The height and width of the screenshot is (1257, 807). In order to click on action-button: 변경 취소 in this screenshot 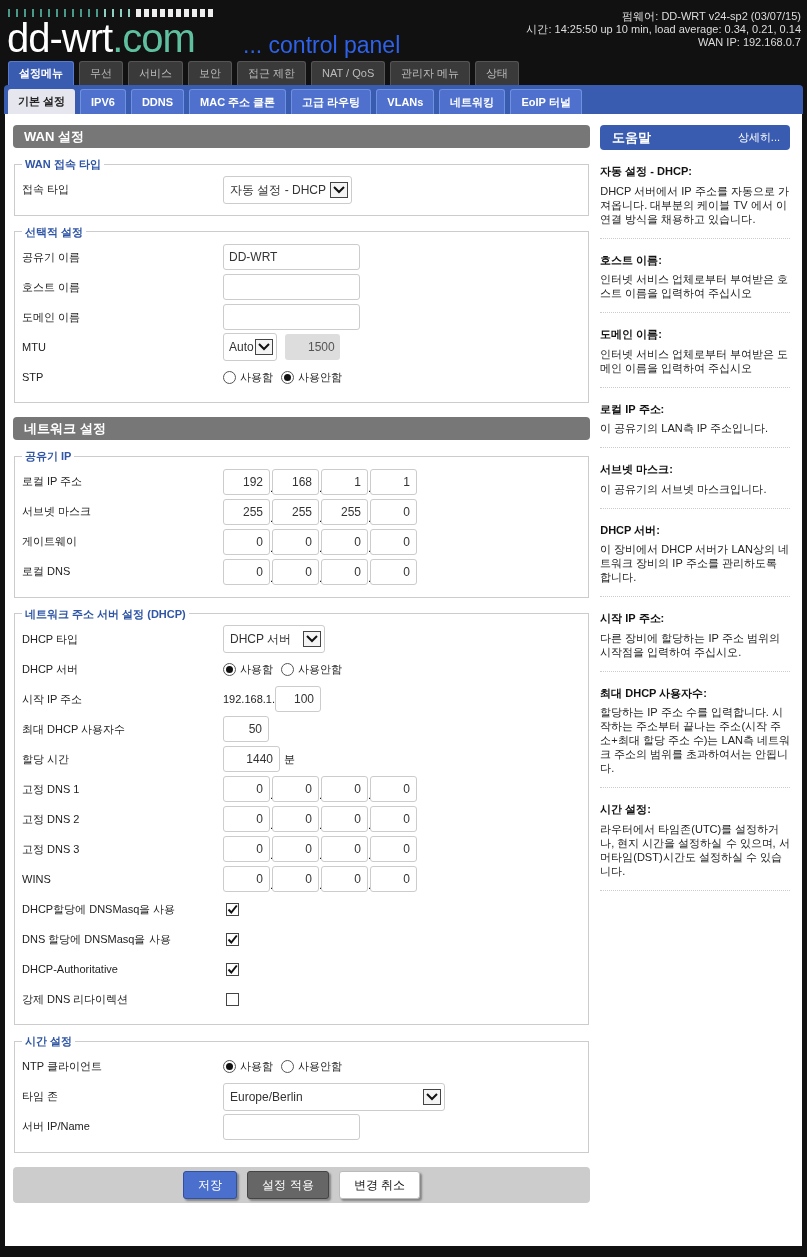, I will do `click(379, 1184)`.